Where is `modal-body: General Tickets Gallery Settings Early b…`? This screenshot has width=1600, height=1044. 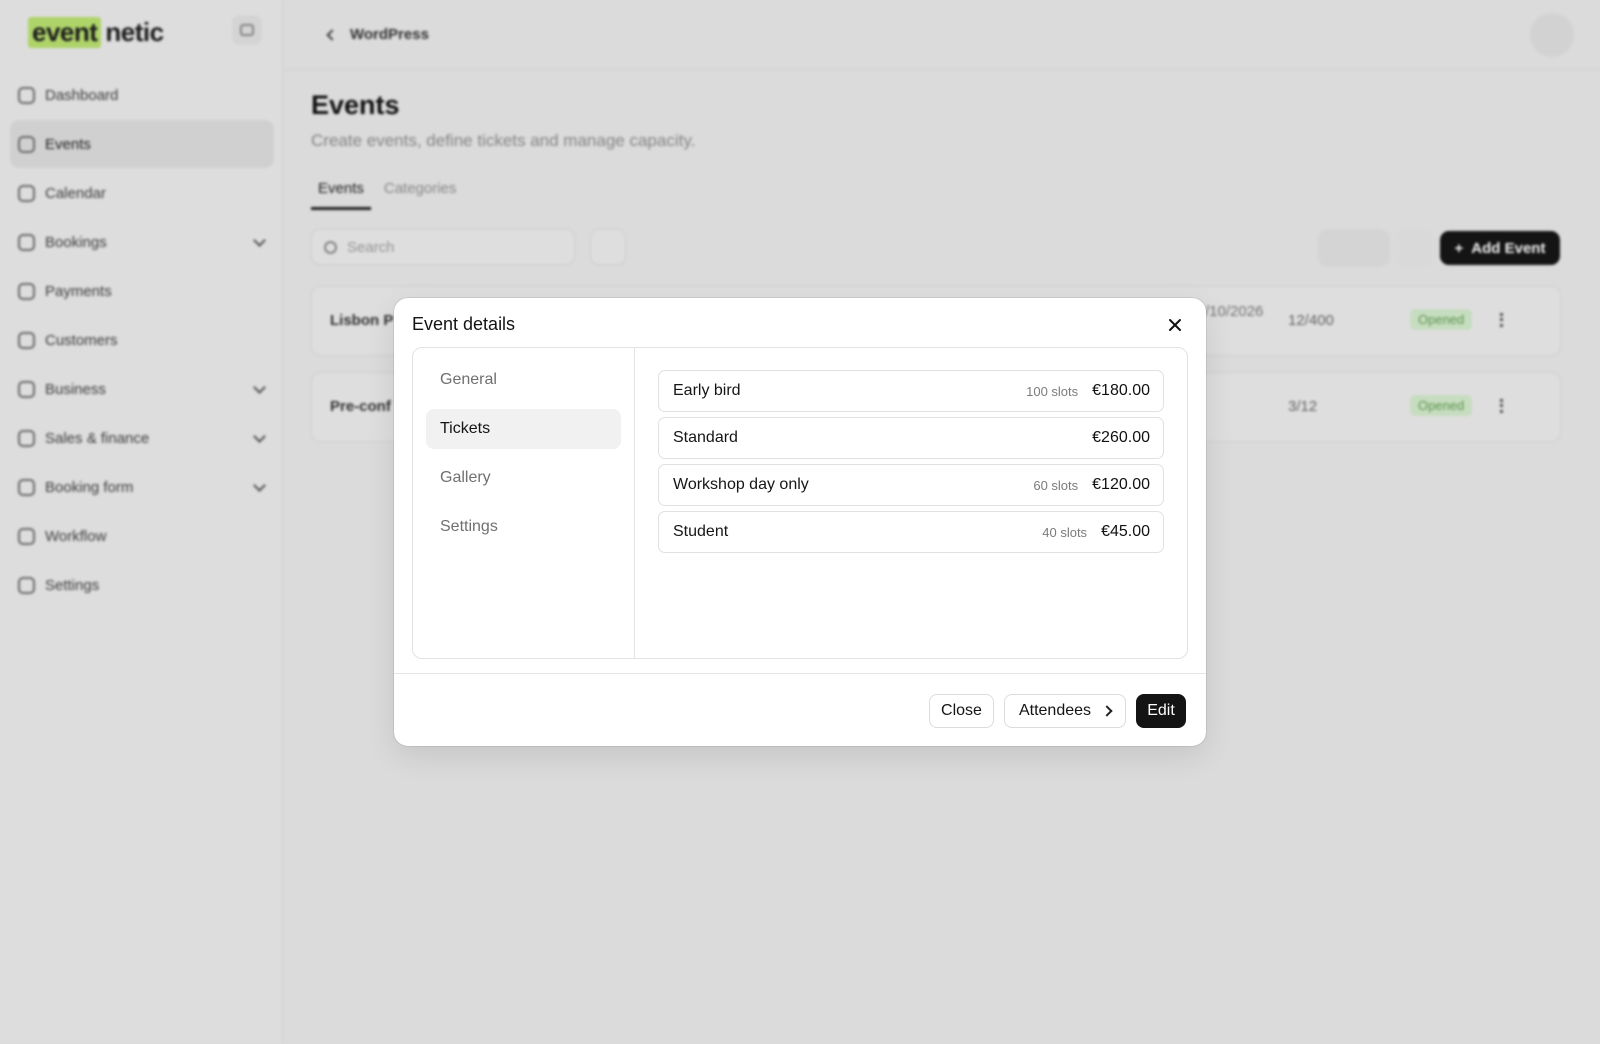 modal-body: General Tickets Gallery Settings Early b… is located at coordinates (800, 503).